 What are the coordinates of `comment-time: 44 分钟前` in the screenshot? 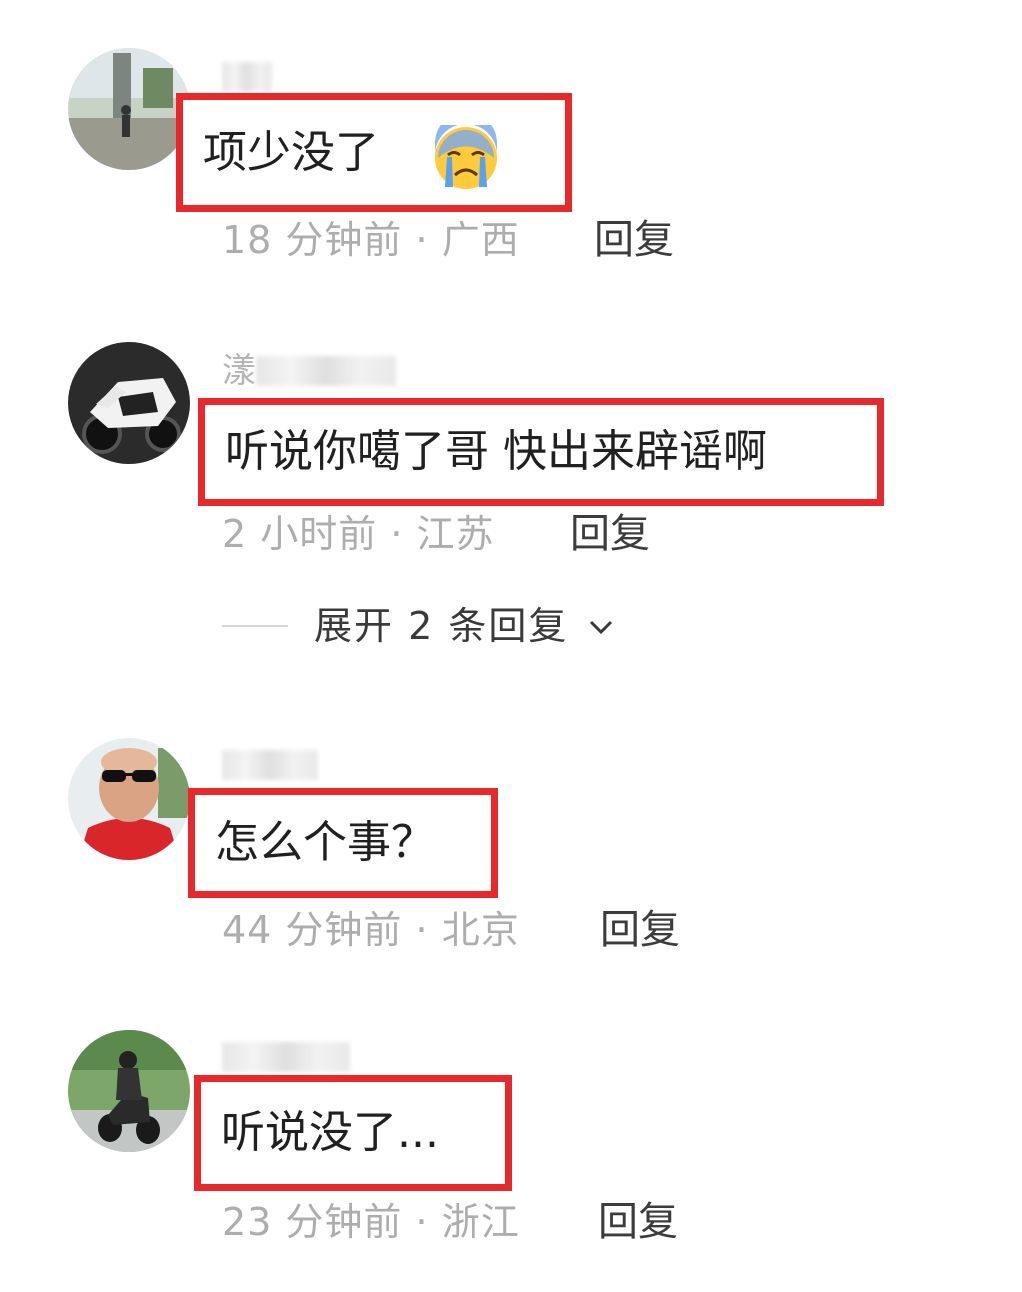 It's located at (312, 930).